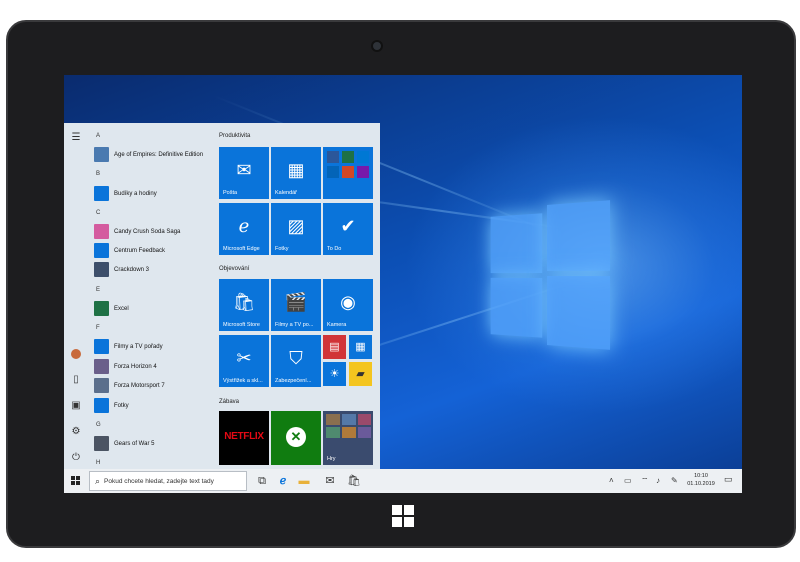 The height and width of the screenshot is (562, 800). I want to click on wifi-icon: ⌔, so click(645, 481).